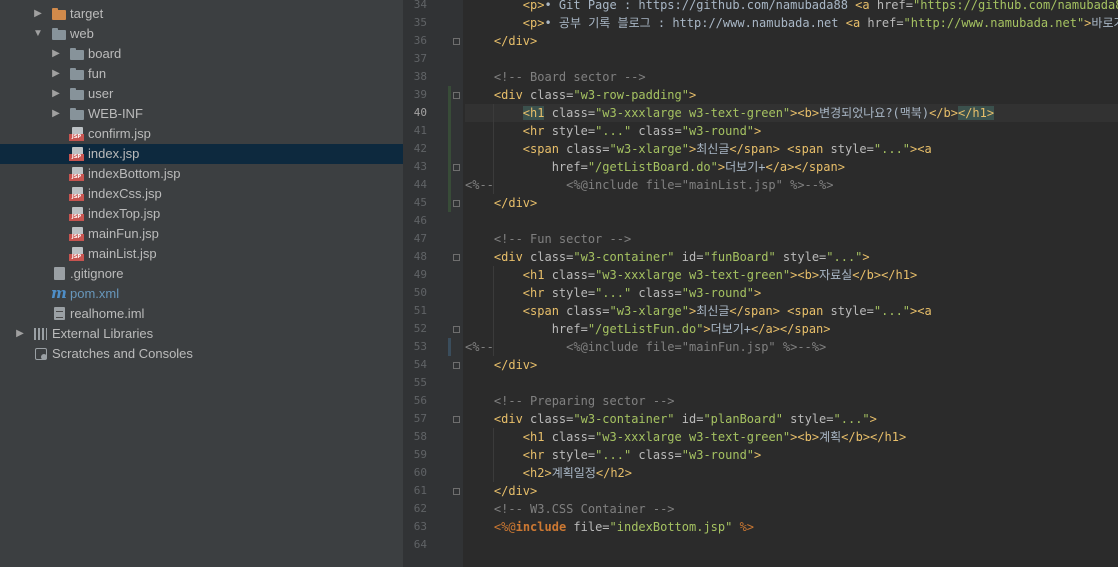  I want to click on code-token: <div, so click(512, 95).